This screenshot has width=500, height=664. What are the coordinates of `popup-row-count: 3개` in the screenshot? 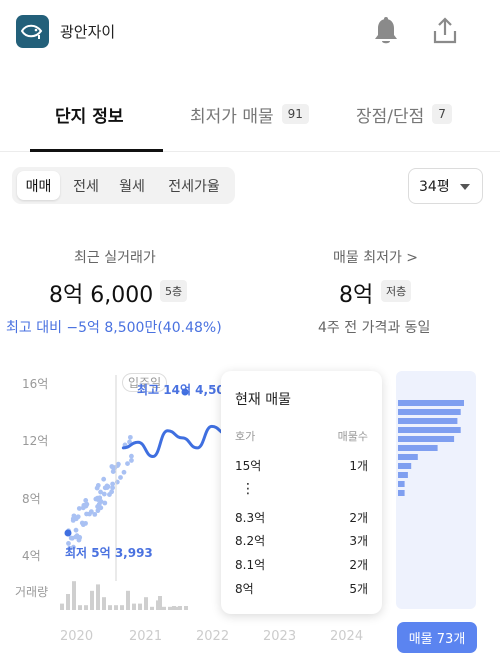 It's located at (358, 541).